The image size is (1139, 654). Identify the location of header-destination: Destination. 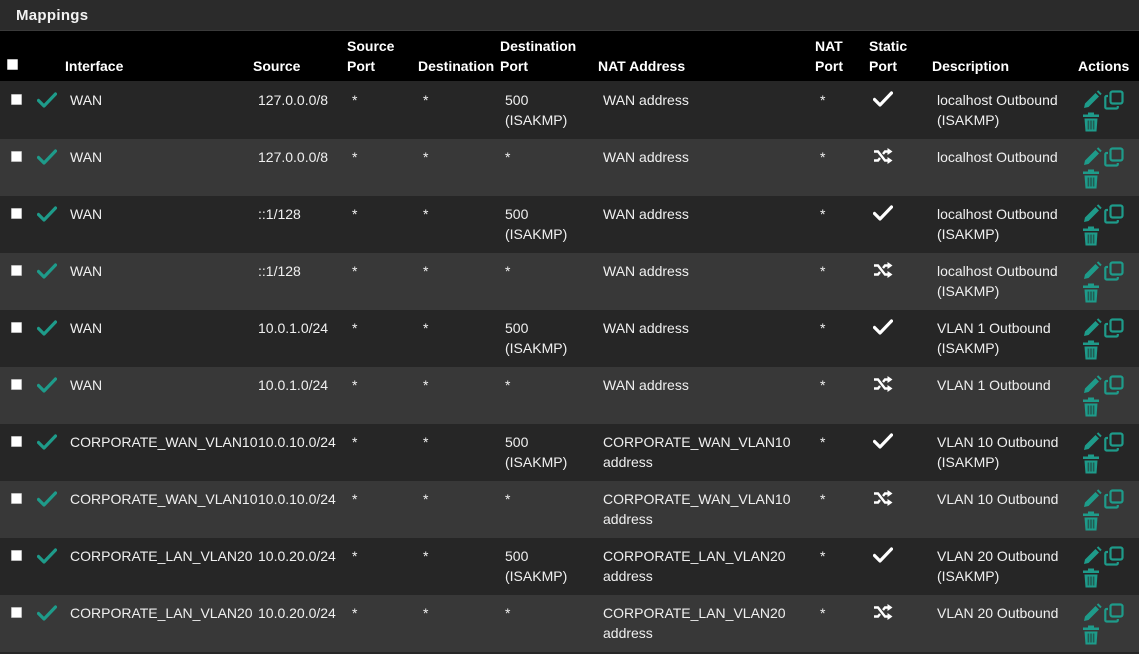
(456, 66).